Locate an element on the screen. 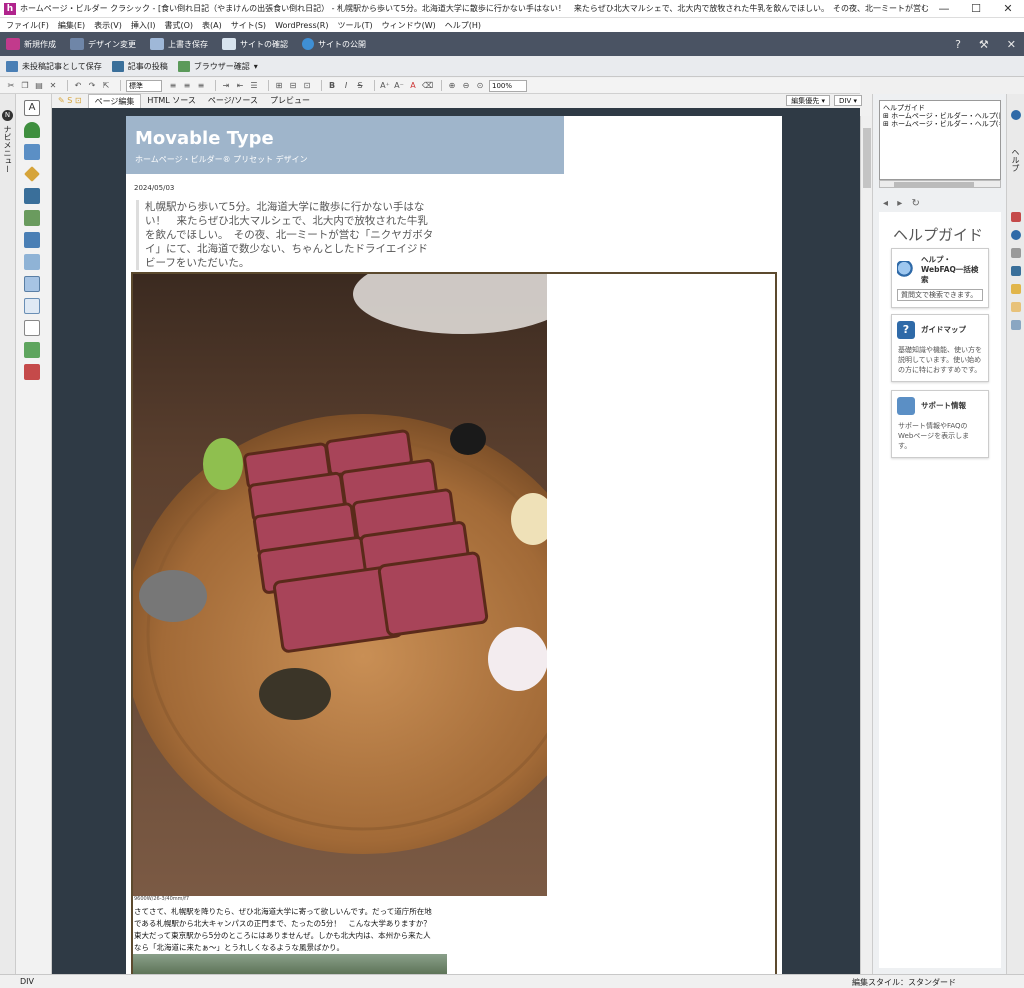  zoom-reset-icon: ⊙ is located at coordinates (480, 86).